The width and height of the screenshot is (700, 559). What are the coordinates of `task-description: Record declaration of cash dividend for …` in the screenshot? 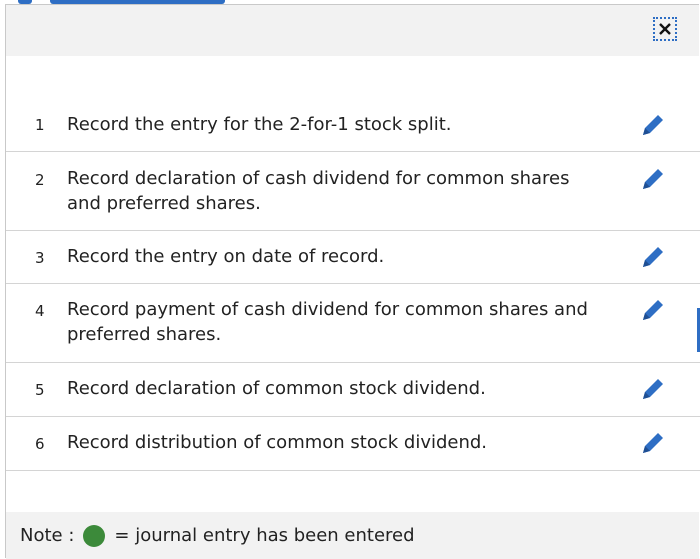 It's located at (318, 191).